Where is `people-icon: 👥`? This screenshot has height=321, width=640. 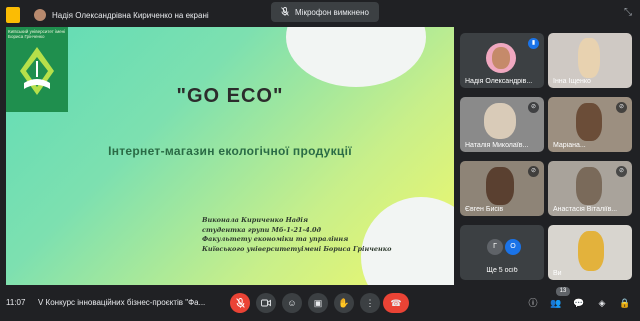 people-icon: 👥 is located at coordinates (556, 303).